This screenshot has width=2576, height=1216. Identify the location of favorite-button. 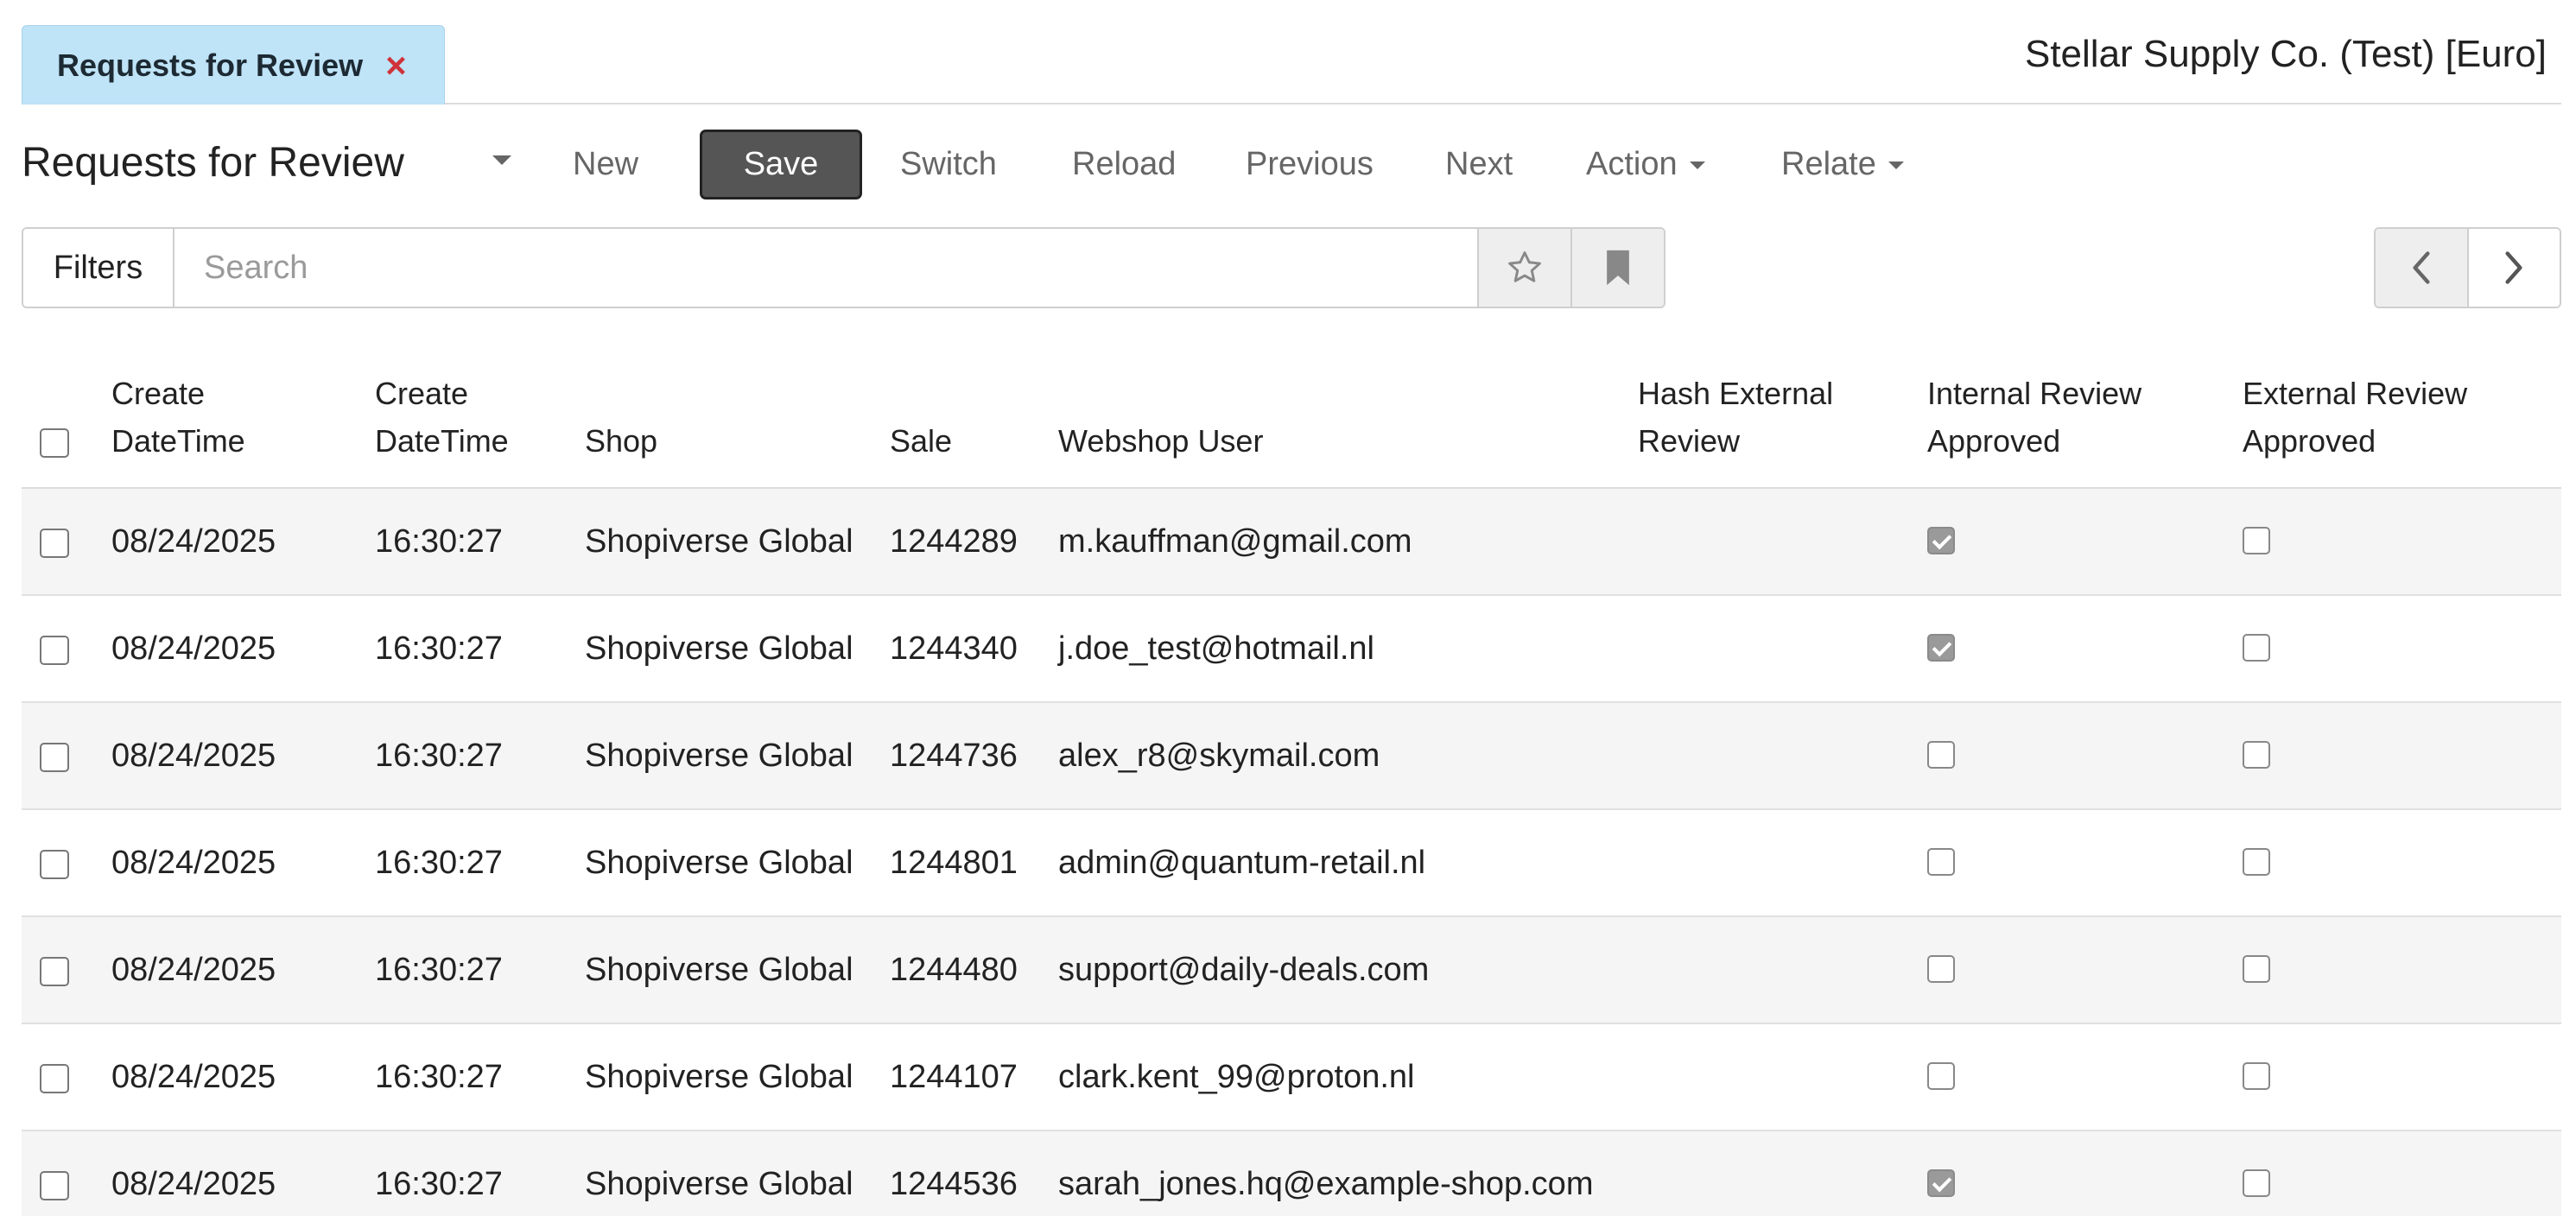
(1523, 268).